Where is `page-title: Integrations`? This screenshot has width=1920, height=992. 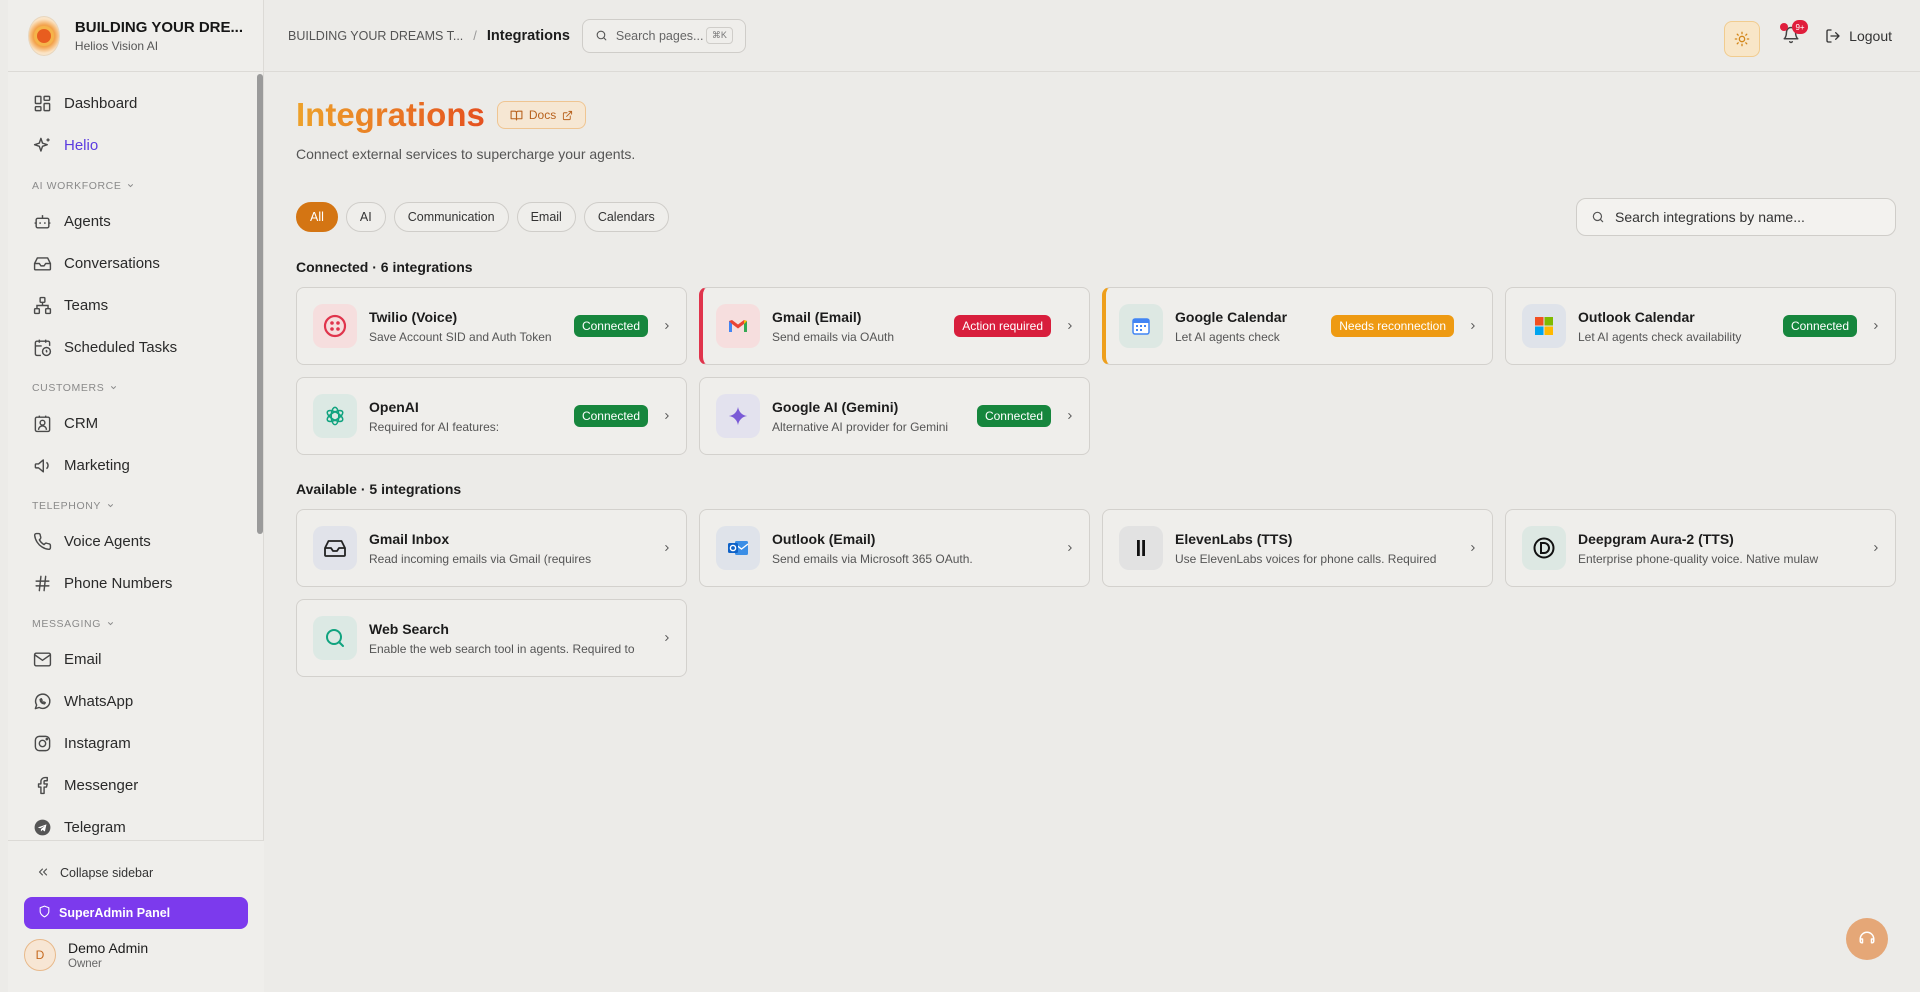 page-title: Integrations is located at coordinates (390, 114).